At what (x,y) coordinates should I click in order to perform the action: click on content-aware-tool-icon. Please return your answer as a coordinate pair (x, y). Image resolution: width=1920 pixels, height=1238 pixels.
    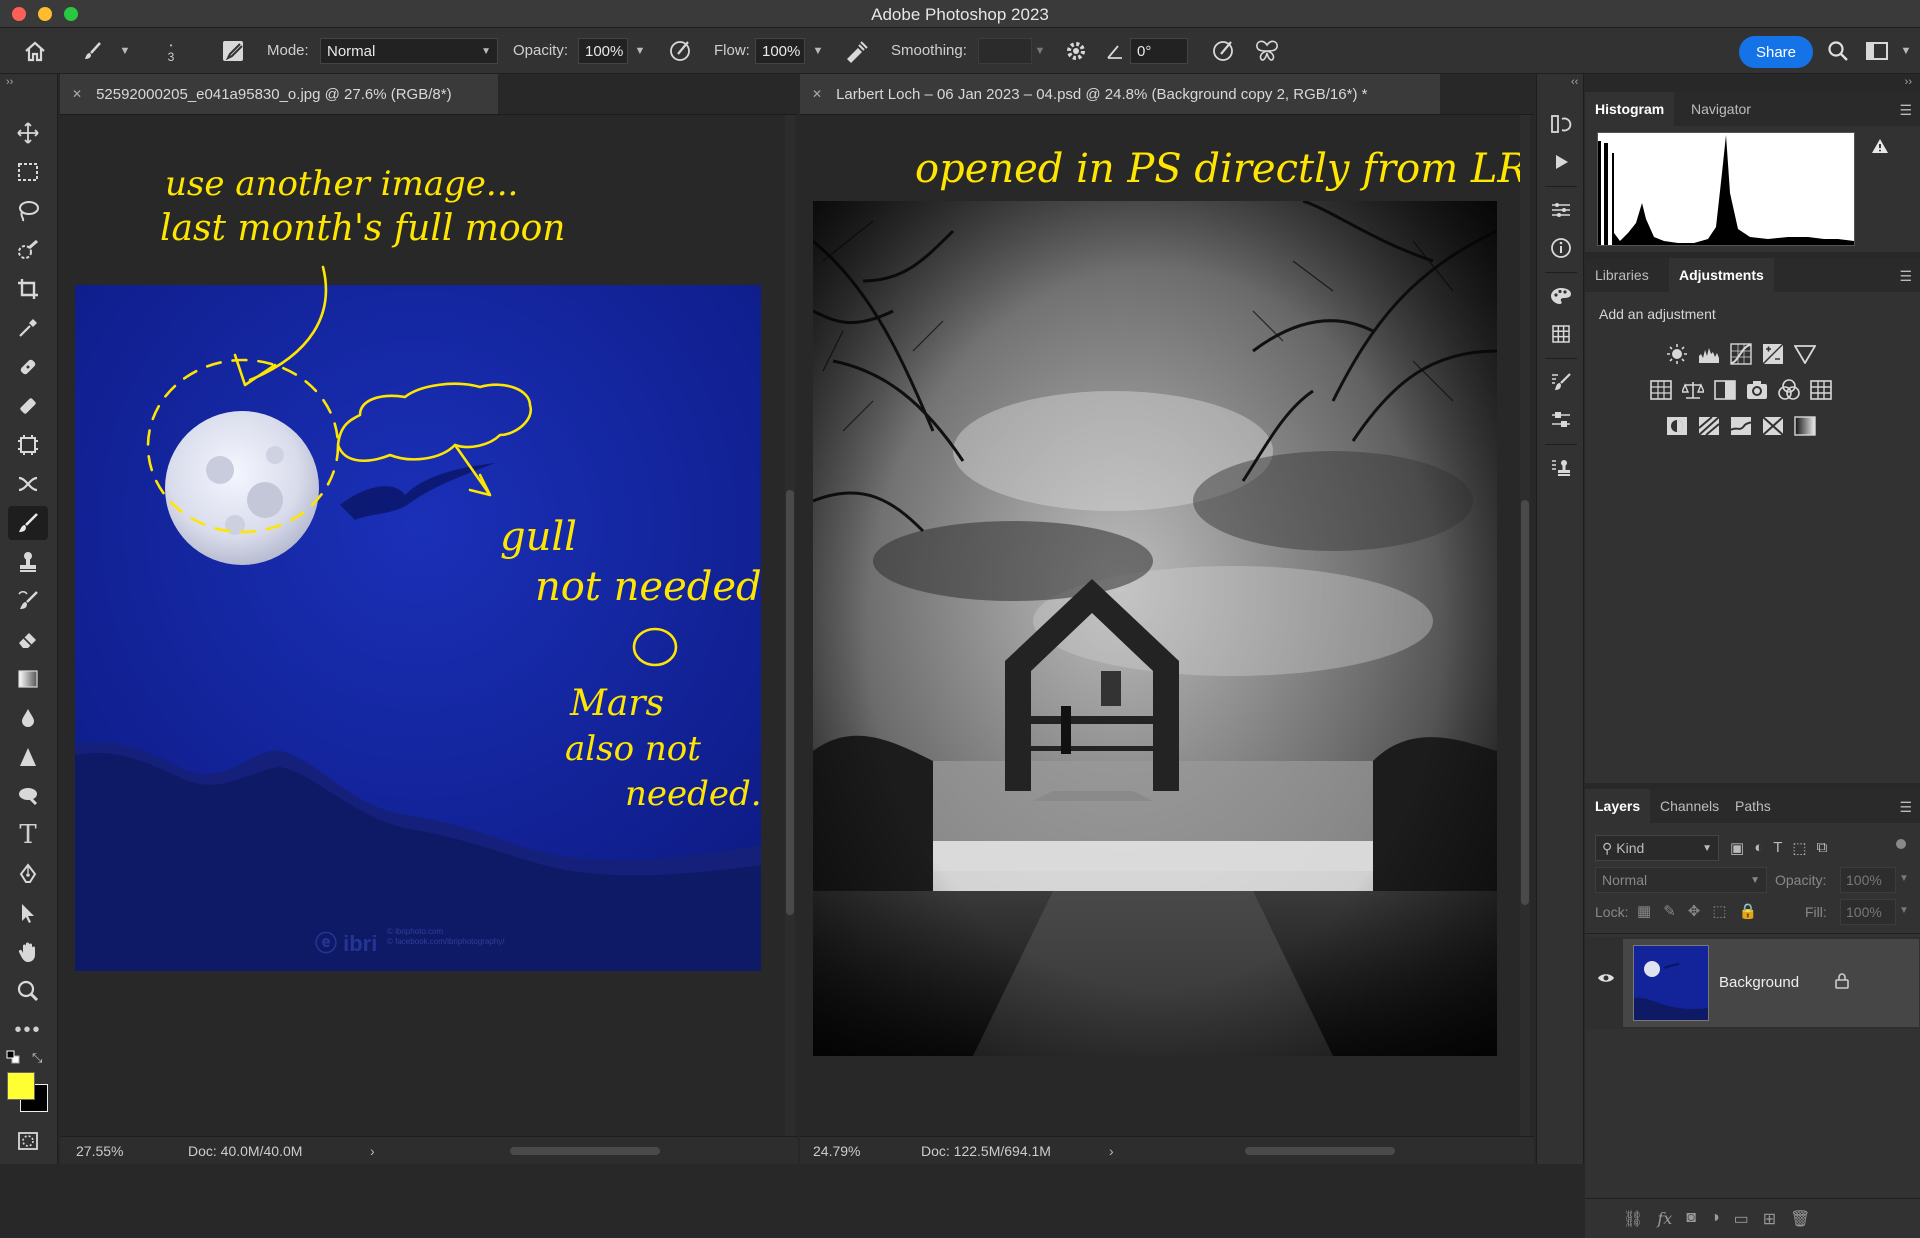
    Looking at the image, I should click on (28, 445).